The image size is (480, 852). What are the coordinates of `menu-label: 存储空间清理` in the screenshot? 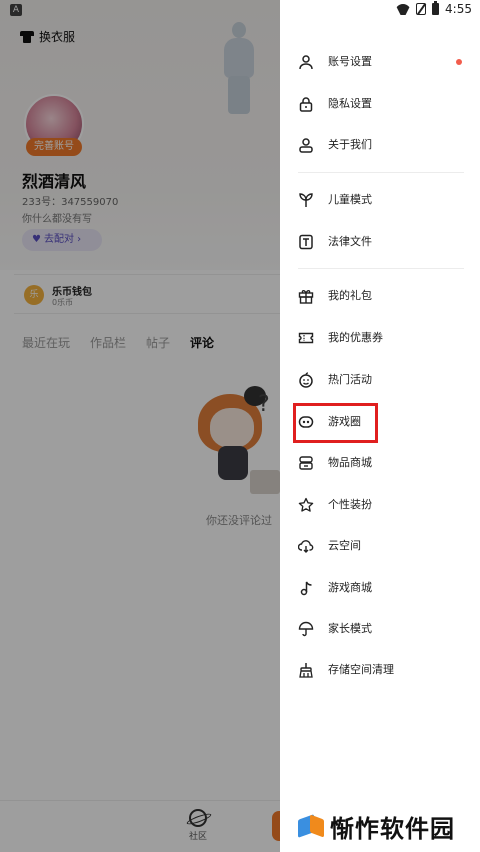 It's located at (361, 669).